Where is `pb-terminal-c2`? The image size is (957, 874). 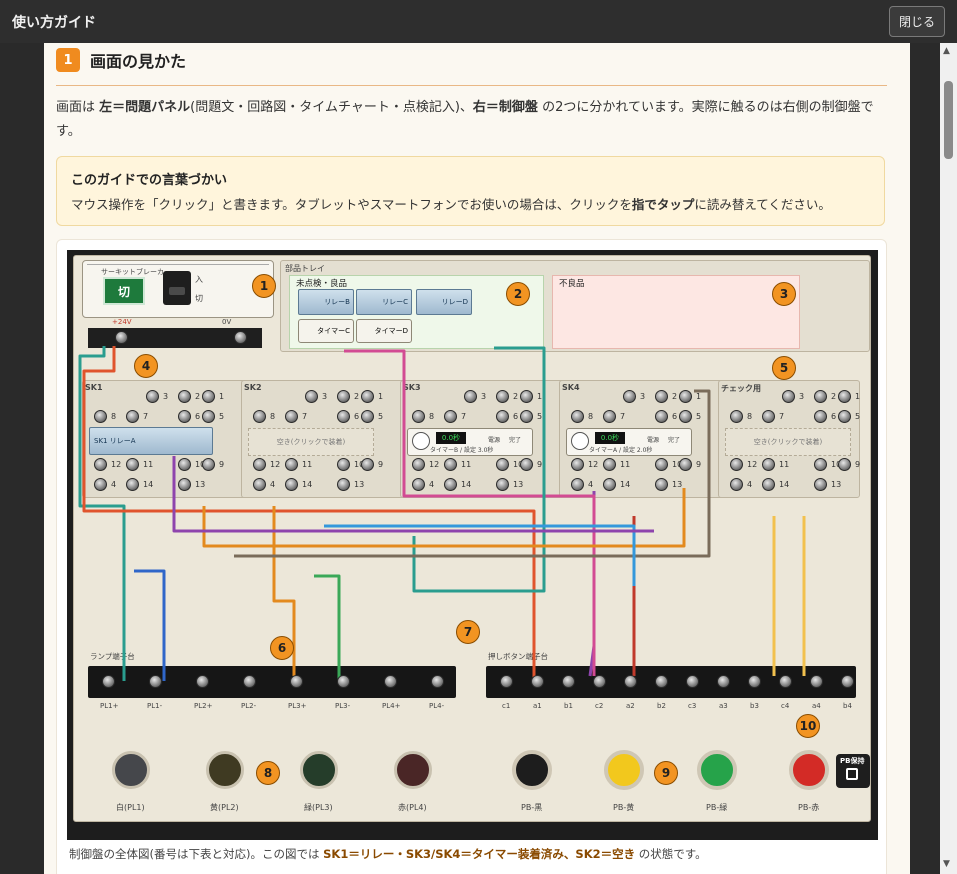 pb-terminal-c2 is located at coordinates (599, 681).